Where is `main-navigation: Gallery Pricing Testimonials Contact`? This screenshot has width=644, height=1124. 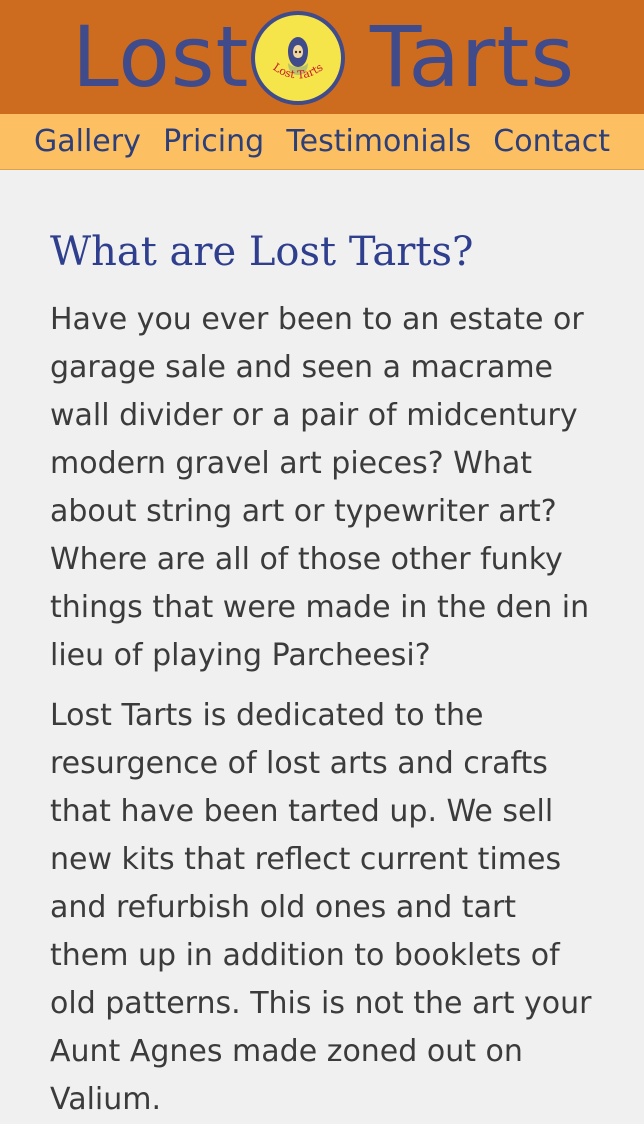
main-navigation: Gallery Pricing Testimonials Contact is located at coordinates (322, 142).